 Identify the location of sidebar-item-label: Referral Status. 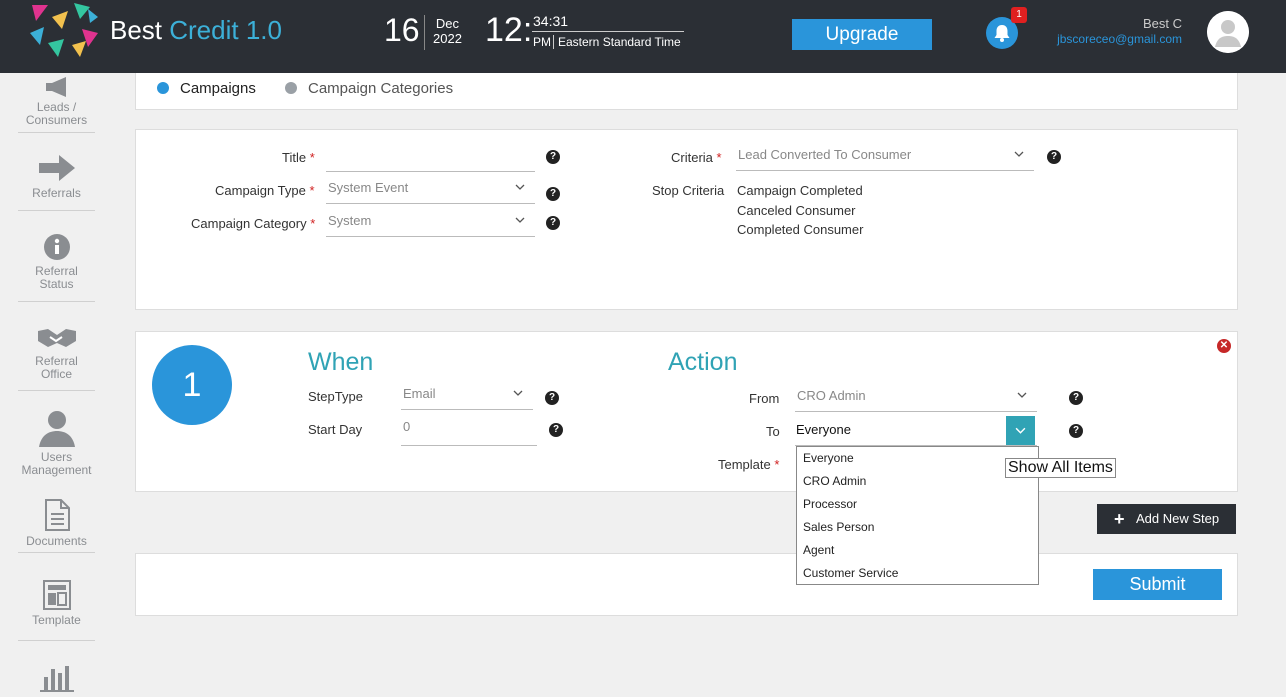
(56, 277).